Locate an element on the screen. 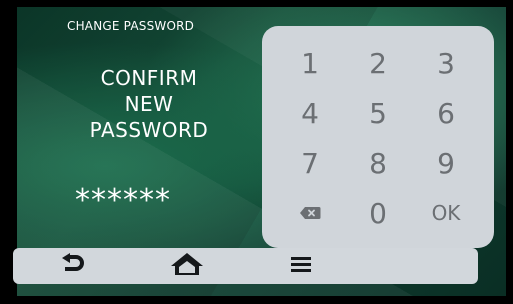 The image size is (513, 304). prompt-line-3: PASSWORD is located at coordinates (149, 130).